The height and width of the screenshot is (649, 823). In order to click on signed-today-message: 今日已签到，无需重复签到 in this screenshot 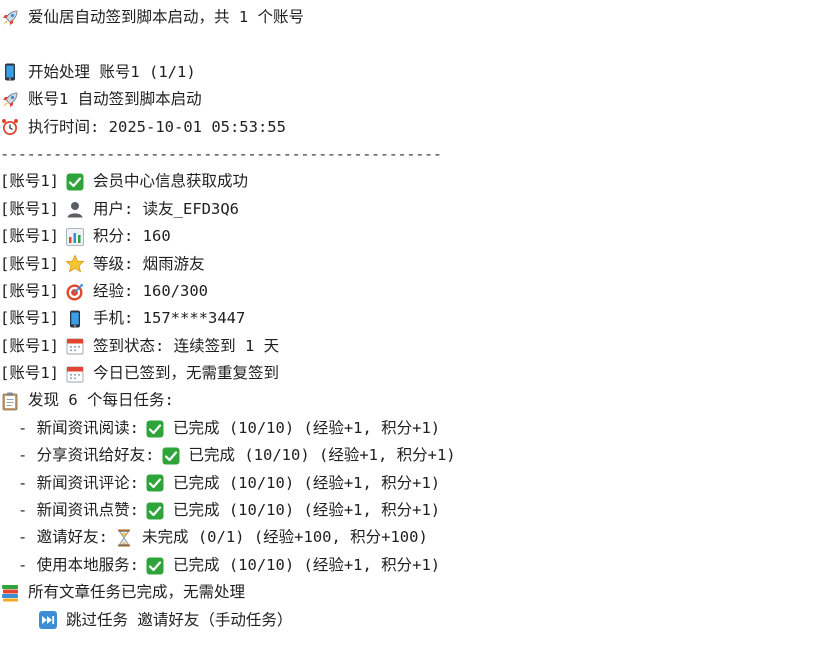, I will do `click(186, 373)`.